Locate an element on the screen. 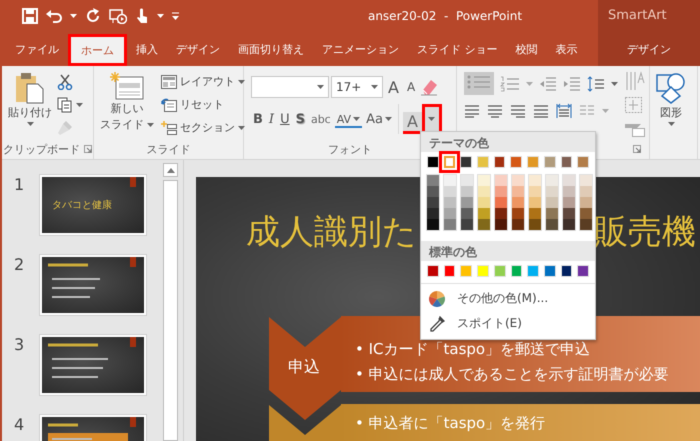 The image size is (700, 441). align-center-icon is located at coordinates (495, 111).